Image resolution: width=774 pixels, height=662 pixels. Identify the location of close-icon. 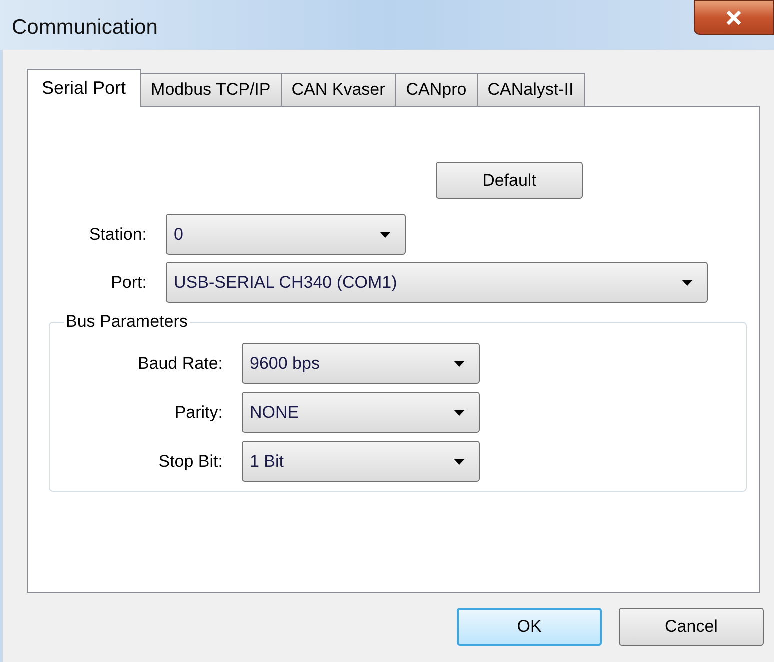
(734, 17).